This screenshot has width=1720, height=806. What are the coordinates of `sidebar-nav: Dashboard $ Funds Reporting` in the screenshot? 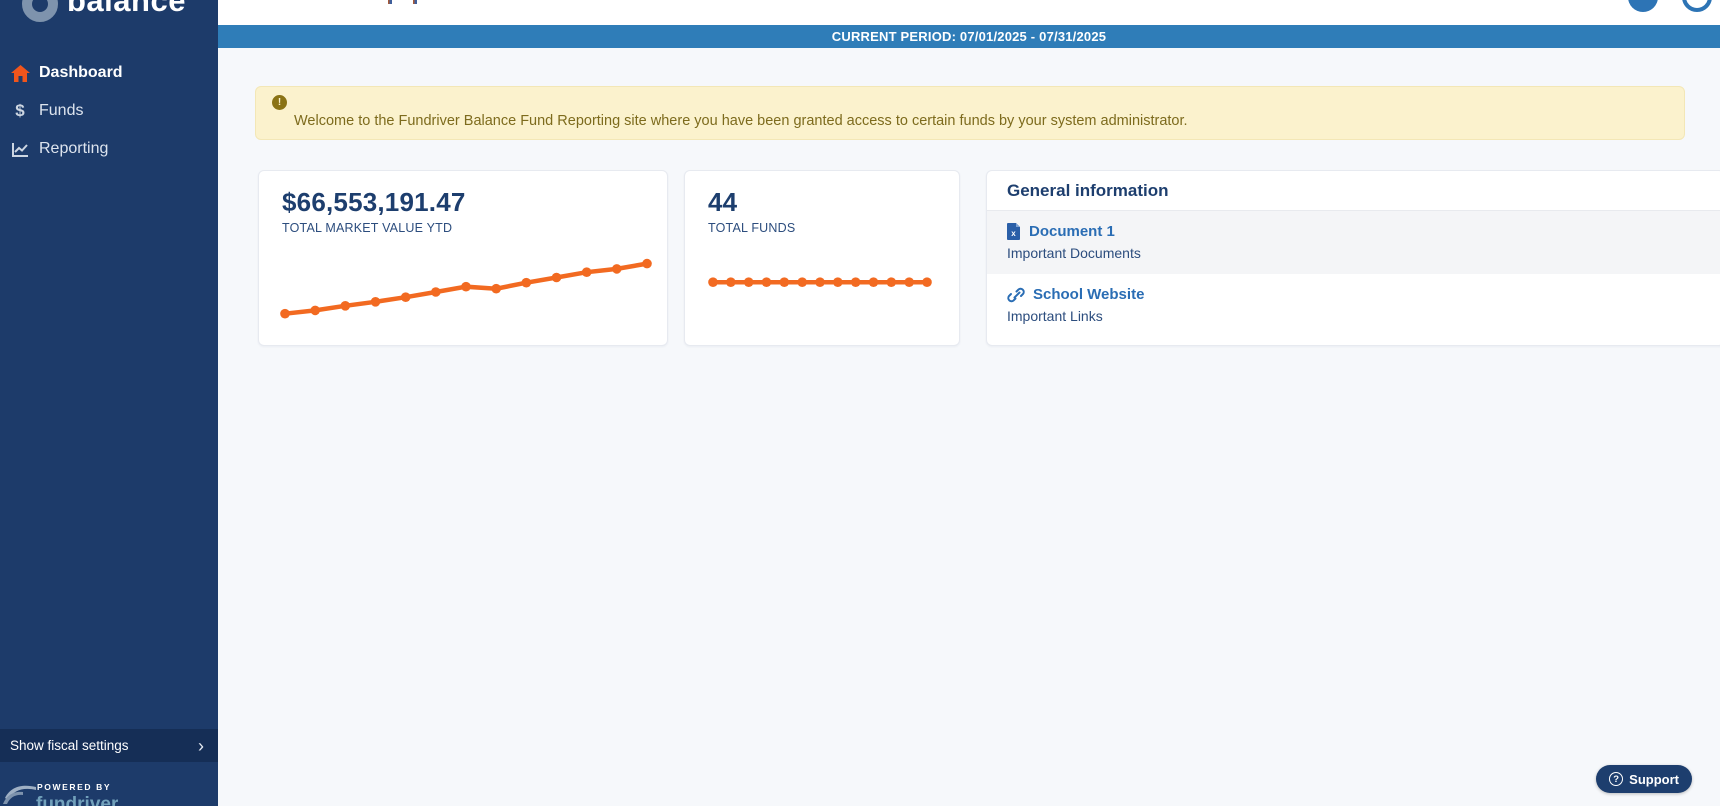 It's located at (109, 111).